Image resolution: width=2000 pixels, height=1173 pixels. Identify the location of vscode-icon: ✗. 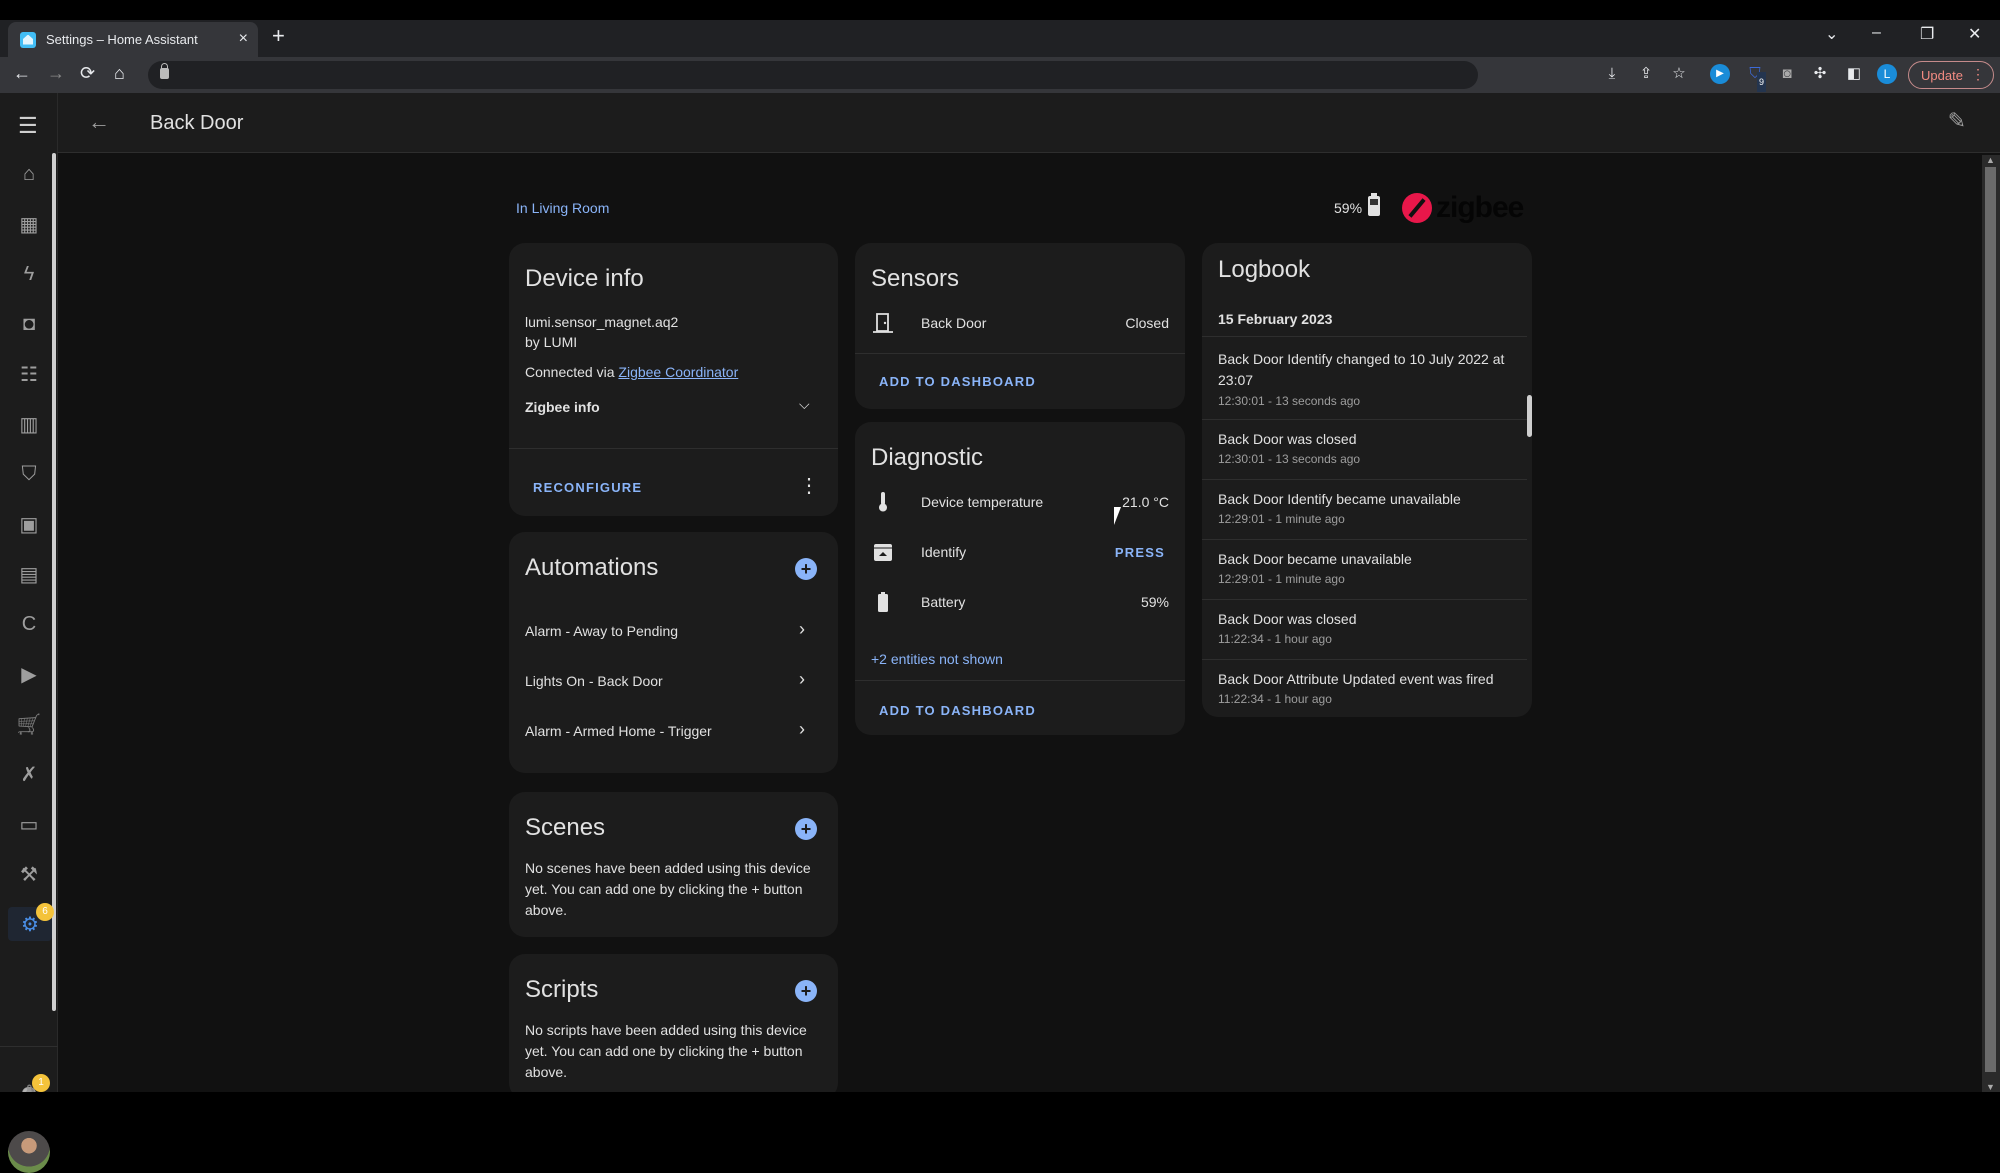
(29, 774).